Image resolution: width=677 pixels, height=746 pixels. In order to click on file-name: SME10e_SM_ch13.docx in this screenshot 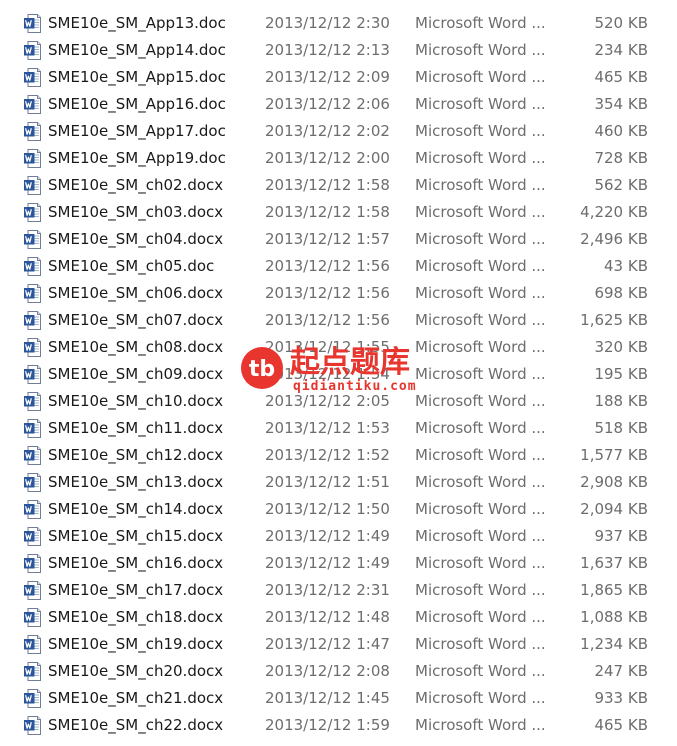, I will do `click(136, 482)`.